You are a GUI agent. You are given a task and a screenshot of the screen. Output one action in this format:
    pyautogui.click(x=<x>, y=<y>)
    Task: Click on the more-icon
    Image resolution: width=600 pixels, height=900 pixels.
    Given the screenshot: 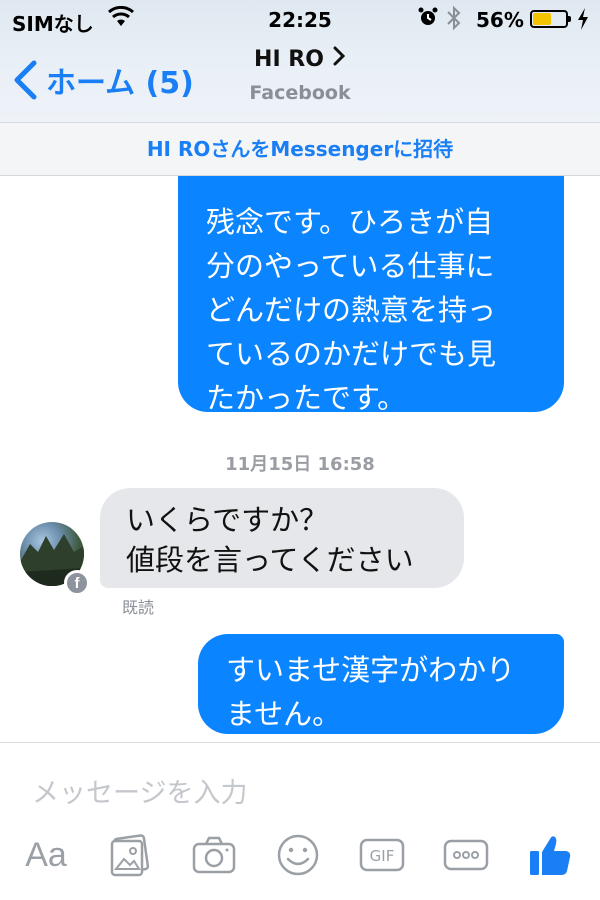 What is the action you would take?
    pyautogui.click(x=466, y=855)
    